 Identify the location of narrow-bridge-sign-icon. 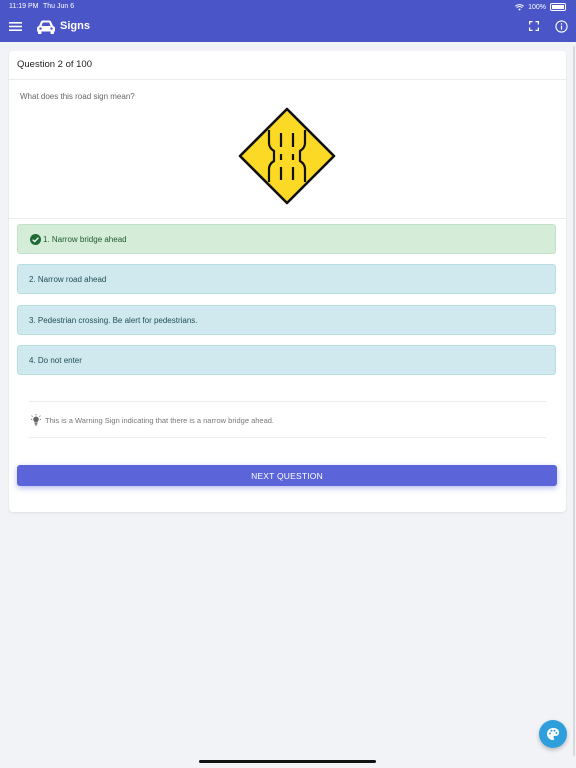
(287, 156).